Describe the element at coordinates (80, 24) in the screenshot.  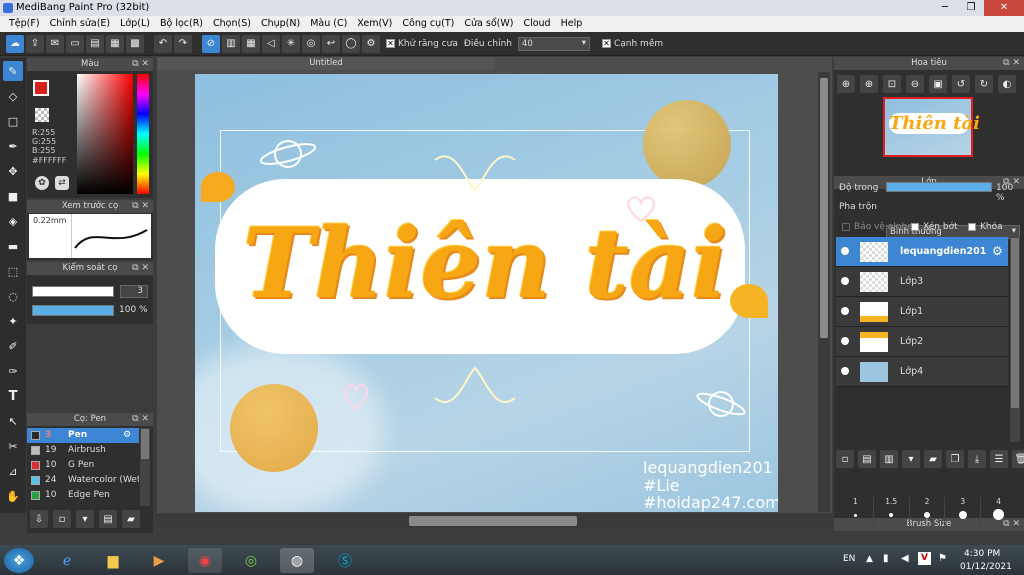
I see `menu-edit: Chỉnh sửa(E)` at that location.